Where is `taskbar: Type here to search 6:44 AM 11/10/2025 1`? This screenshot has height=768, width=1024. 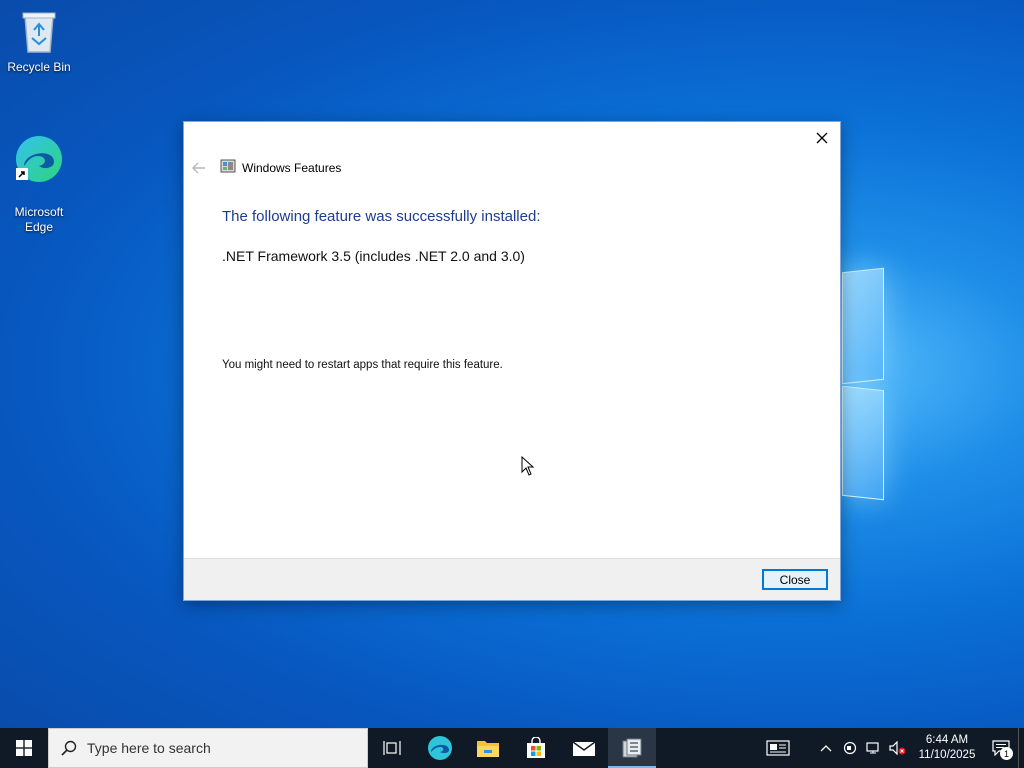
taskbar: Type here to search 6:44 AM 11/10/2025 1 is located at coordinates (512, 748).